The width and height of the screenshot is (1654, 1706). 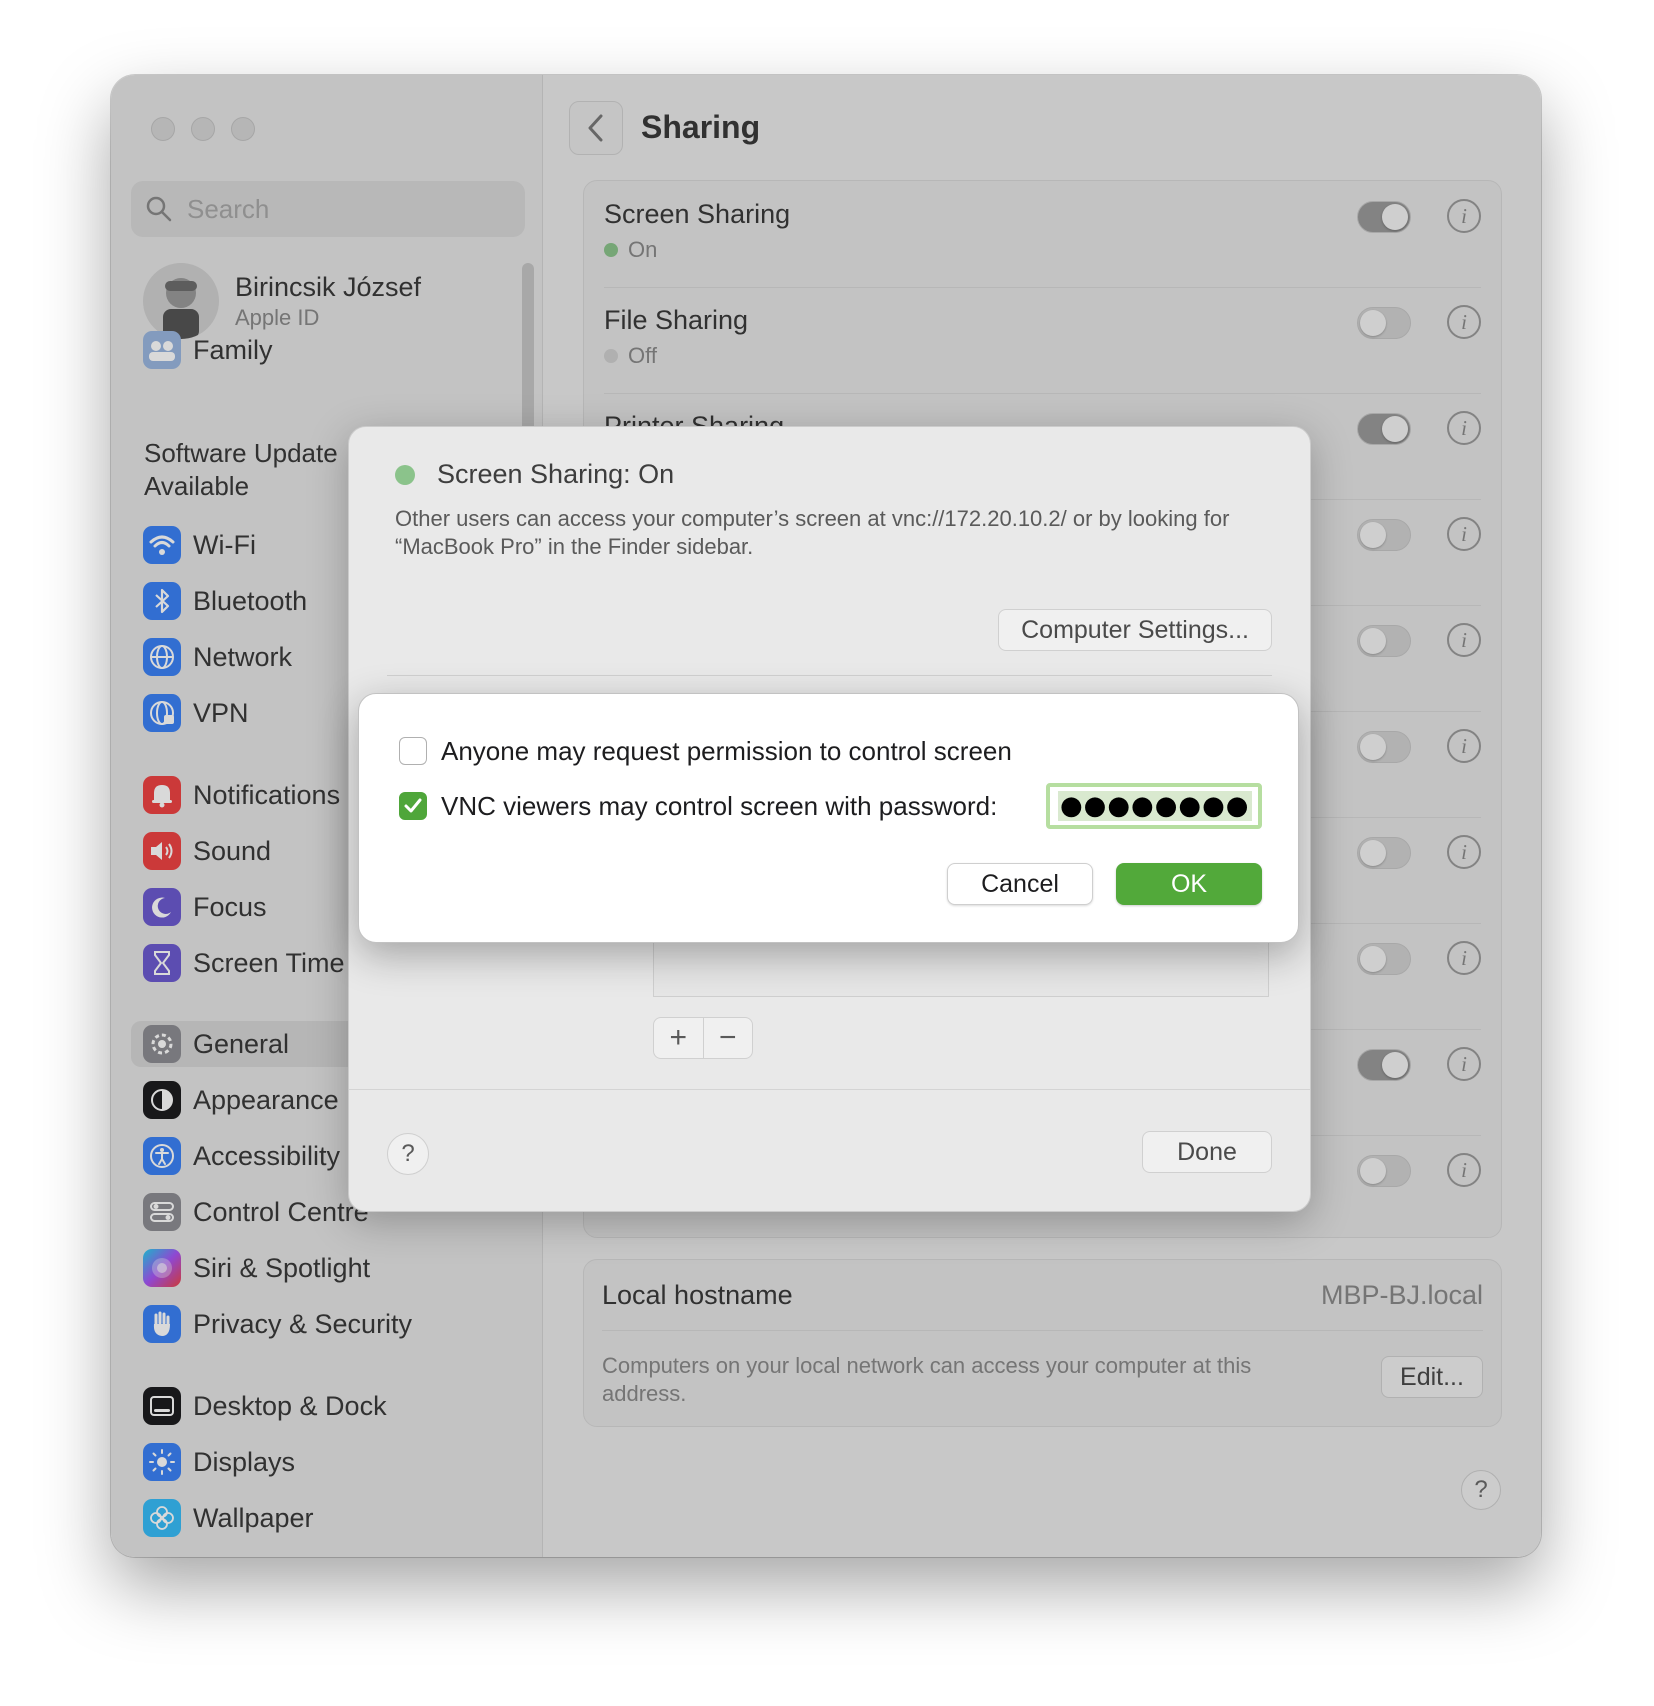 I want to click on cancel-button: Cancel, so click(x=1020, y=884).